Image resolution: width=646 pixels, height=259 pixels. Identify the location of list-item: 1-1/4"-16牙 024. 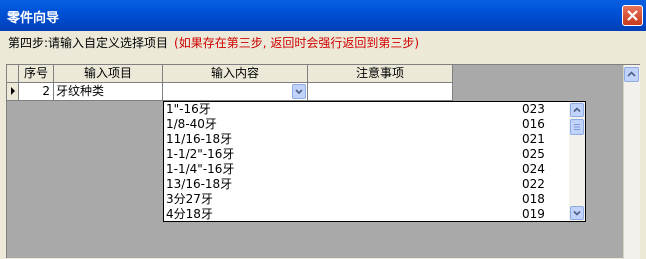
(366, 169).